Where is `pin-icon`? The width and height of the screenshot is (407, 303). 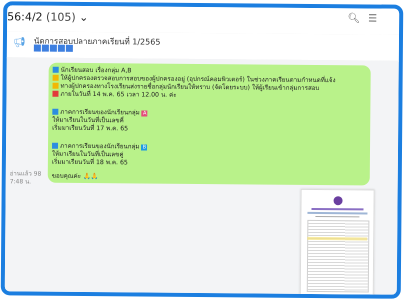 pin-icon is located at coordinates (55, 93).